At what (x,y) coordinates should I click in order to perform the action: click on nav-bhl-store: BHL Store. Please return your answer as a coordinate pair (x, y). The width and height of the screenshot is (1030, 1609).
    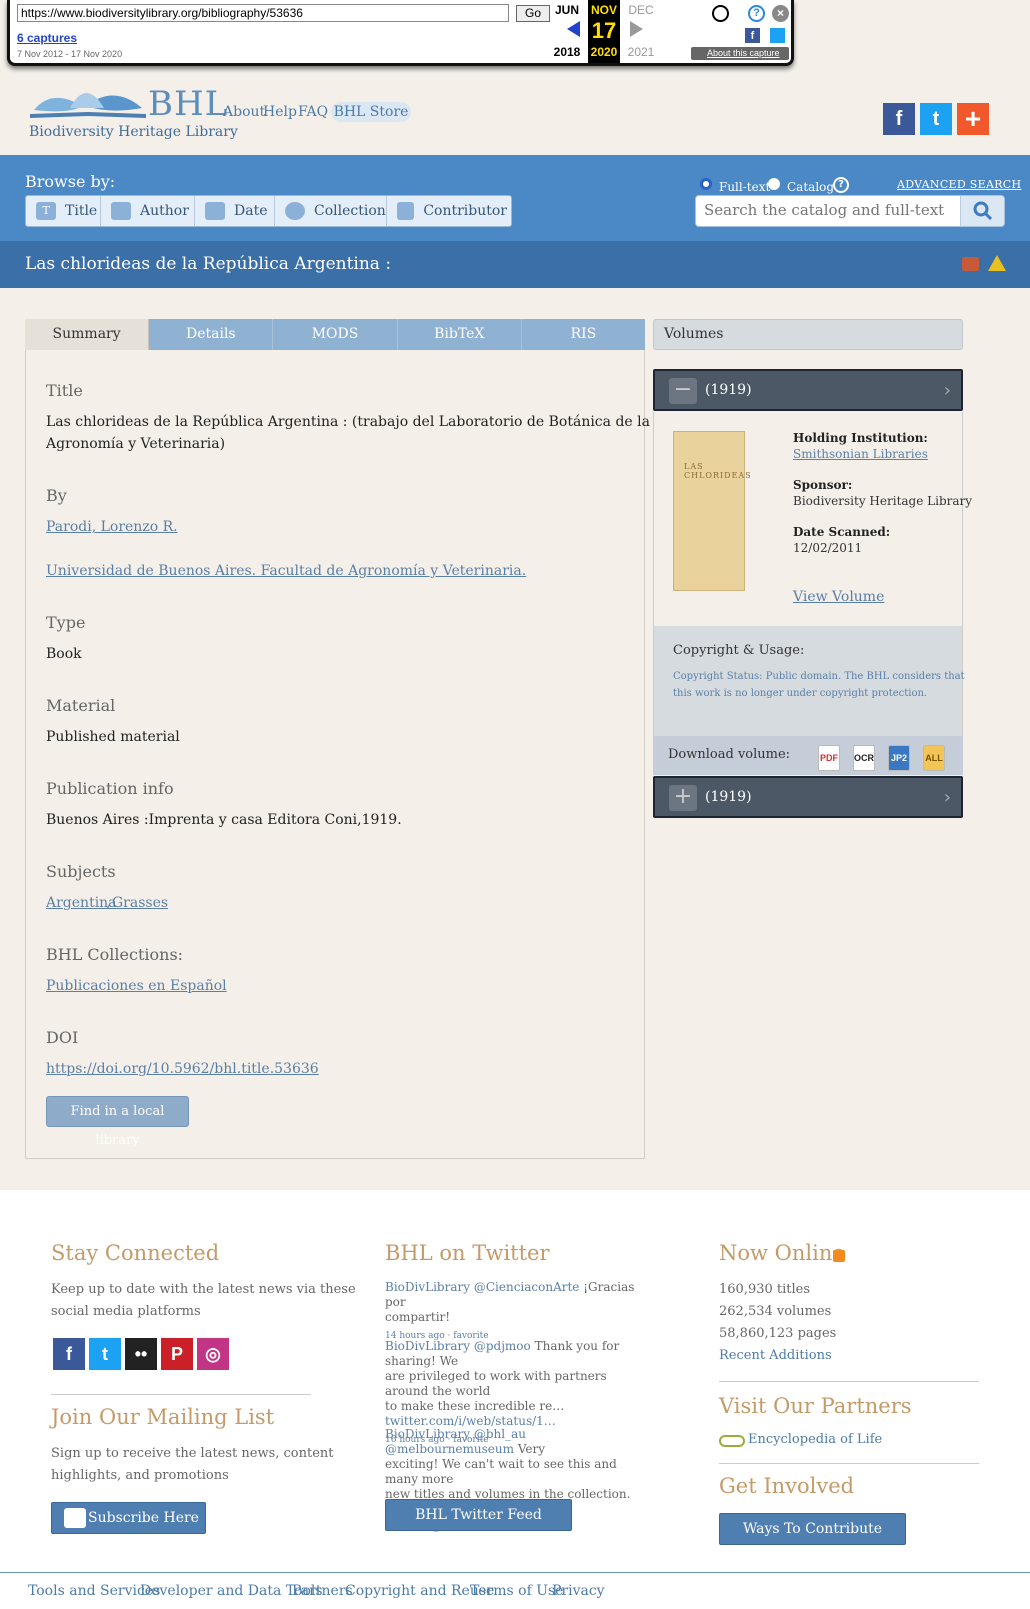
    Looking at the image, I should click on (371, 112).